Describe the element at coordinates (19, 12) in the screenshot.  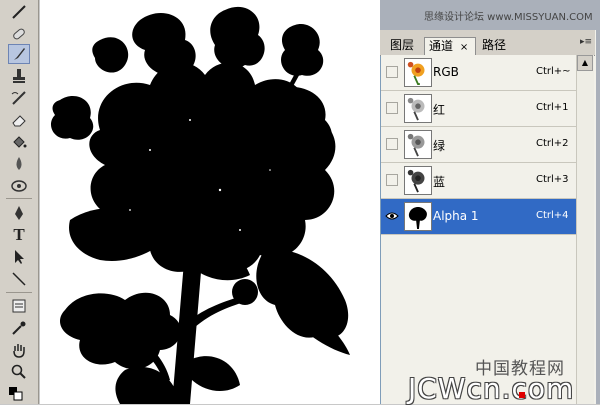
I see `move-icon` at that location.